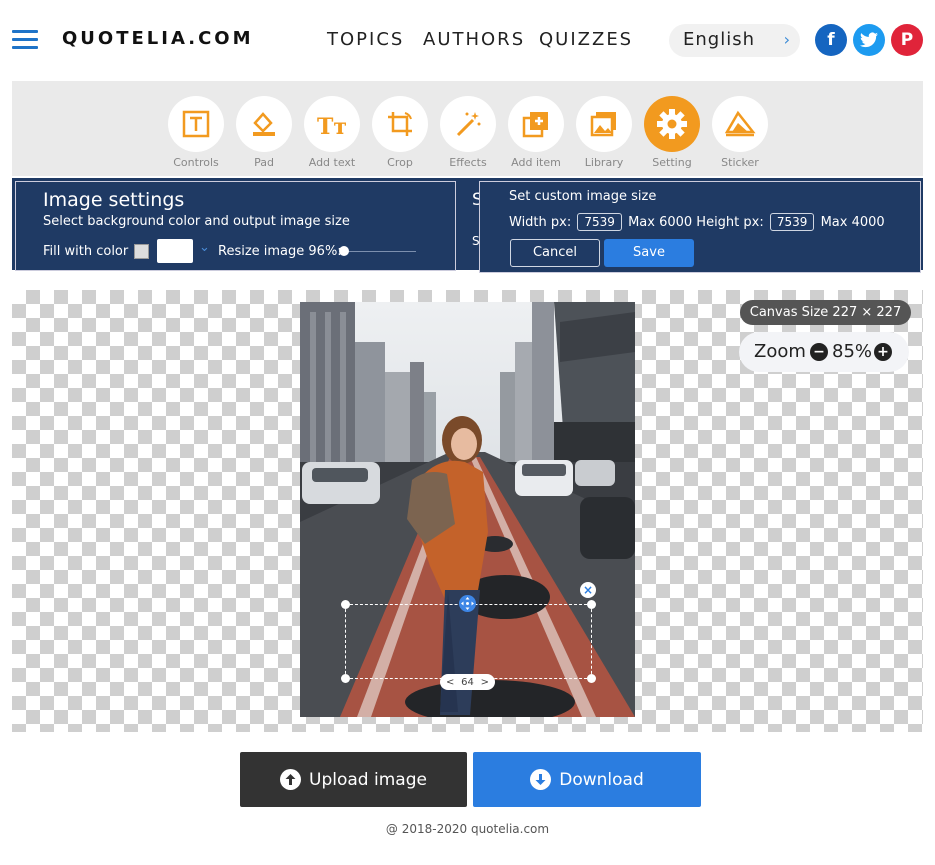  I want to click on upload-image-button: Upload image, so click(353, 779).